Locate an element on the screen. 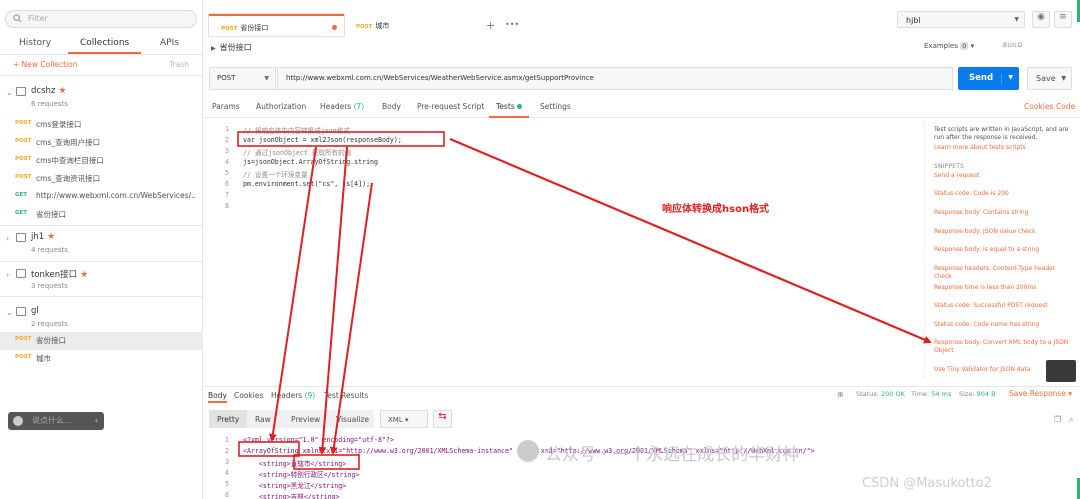 This screenshot has width=1080, height=499. chevron-down-icon: ⌄ is located at coordinates (9, 92).